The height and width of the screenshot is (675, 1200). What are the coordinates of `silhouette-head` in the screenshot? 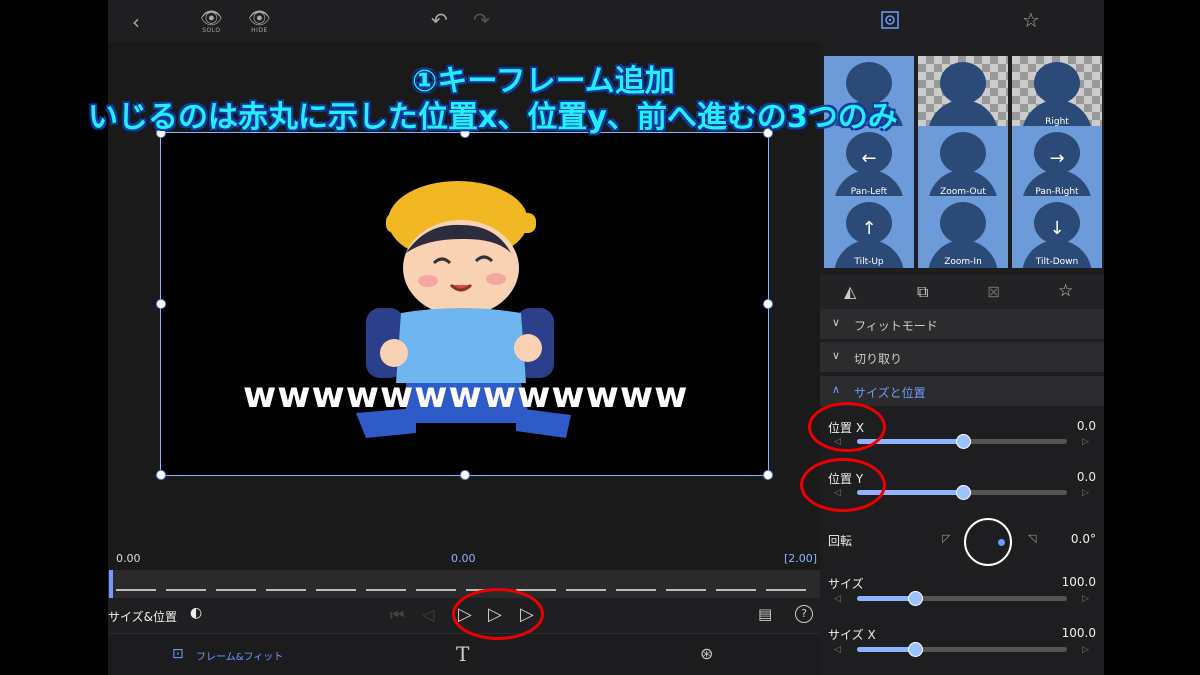 It's located at (1057, 83).